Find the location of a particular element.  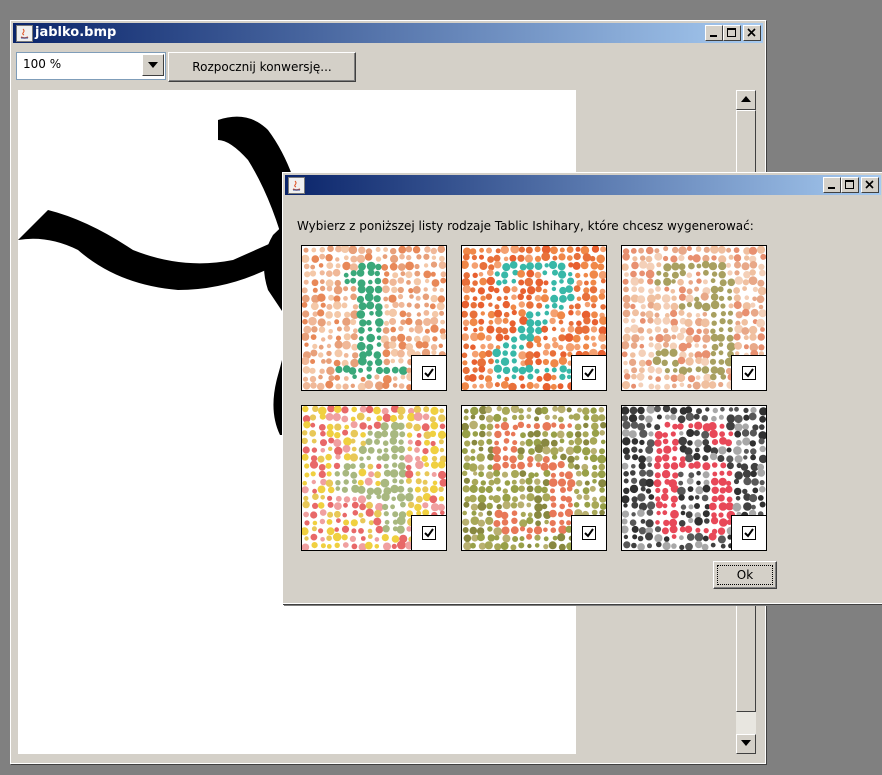

scroll-down-icon is located at coordinates (746, 744).